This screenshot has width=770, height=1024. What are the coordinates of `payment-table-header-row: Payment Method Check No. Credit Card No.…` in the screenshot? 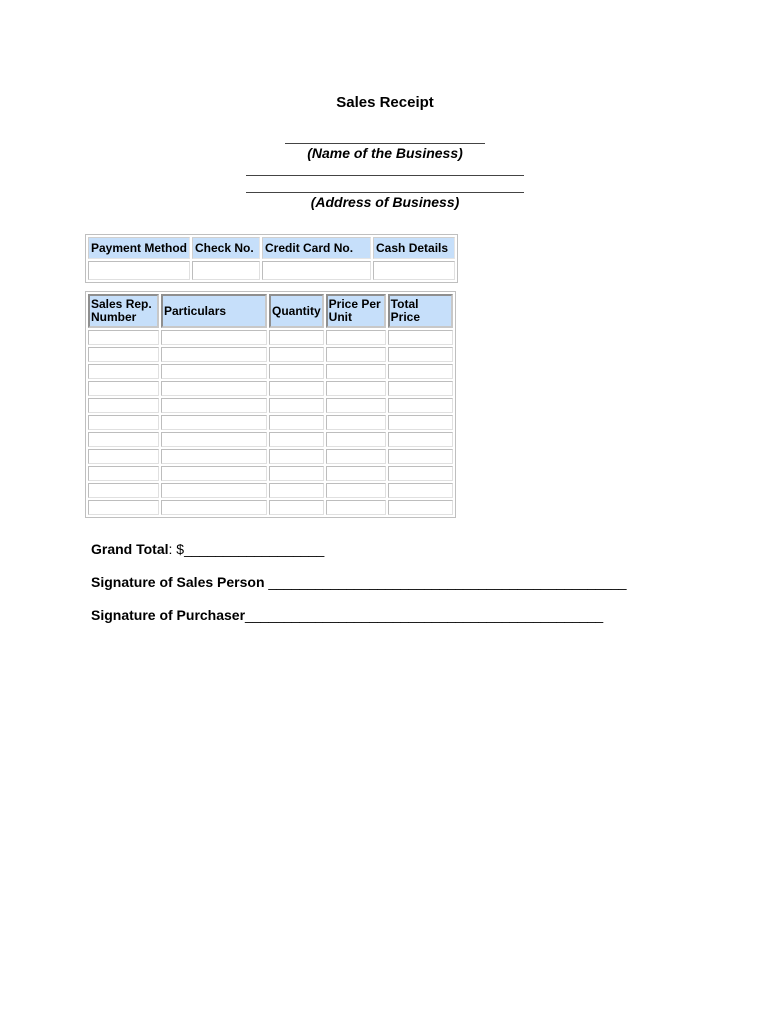 It's located at (271, 248).